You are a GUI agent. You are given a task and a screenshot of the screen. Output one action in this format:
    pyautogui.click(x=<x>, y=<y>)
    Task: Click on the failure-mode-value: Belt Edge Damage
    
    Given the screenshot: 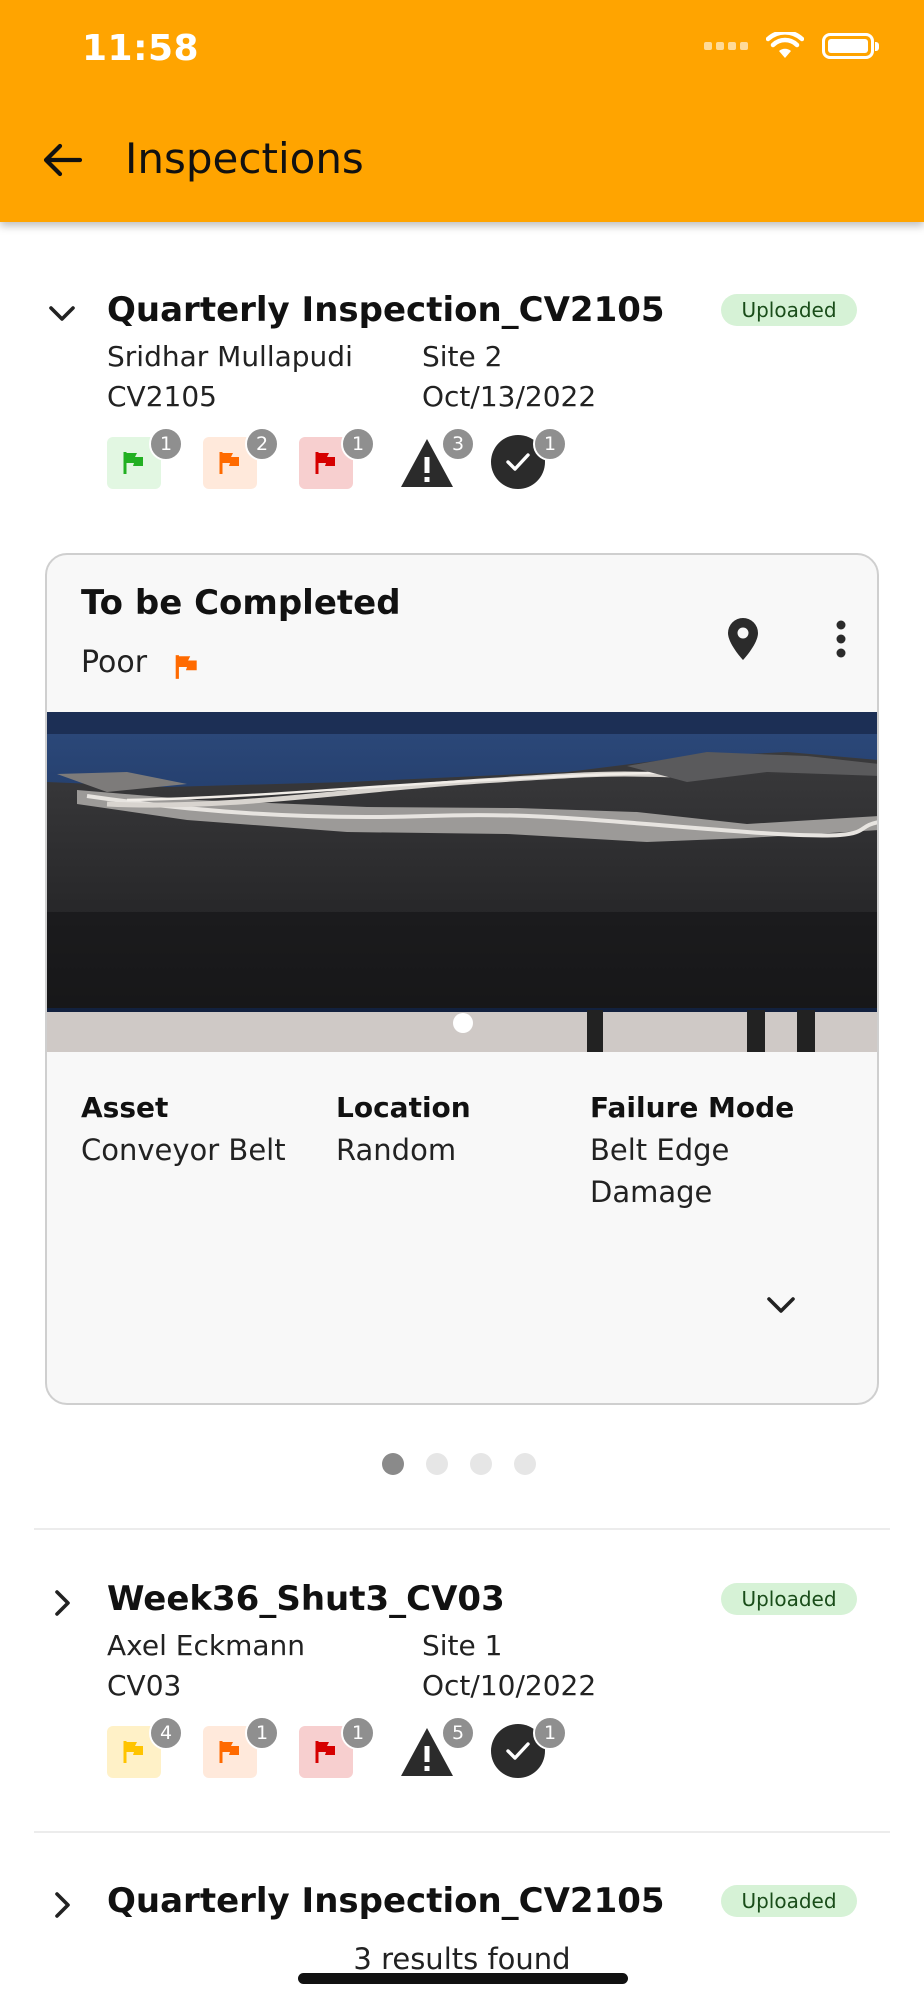 What is the action you would take?
    pyautogui.click(x=660, y=1171)
    